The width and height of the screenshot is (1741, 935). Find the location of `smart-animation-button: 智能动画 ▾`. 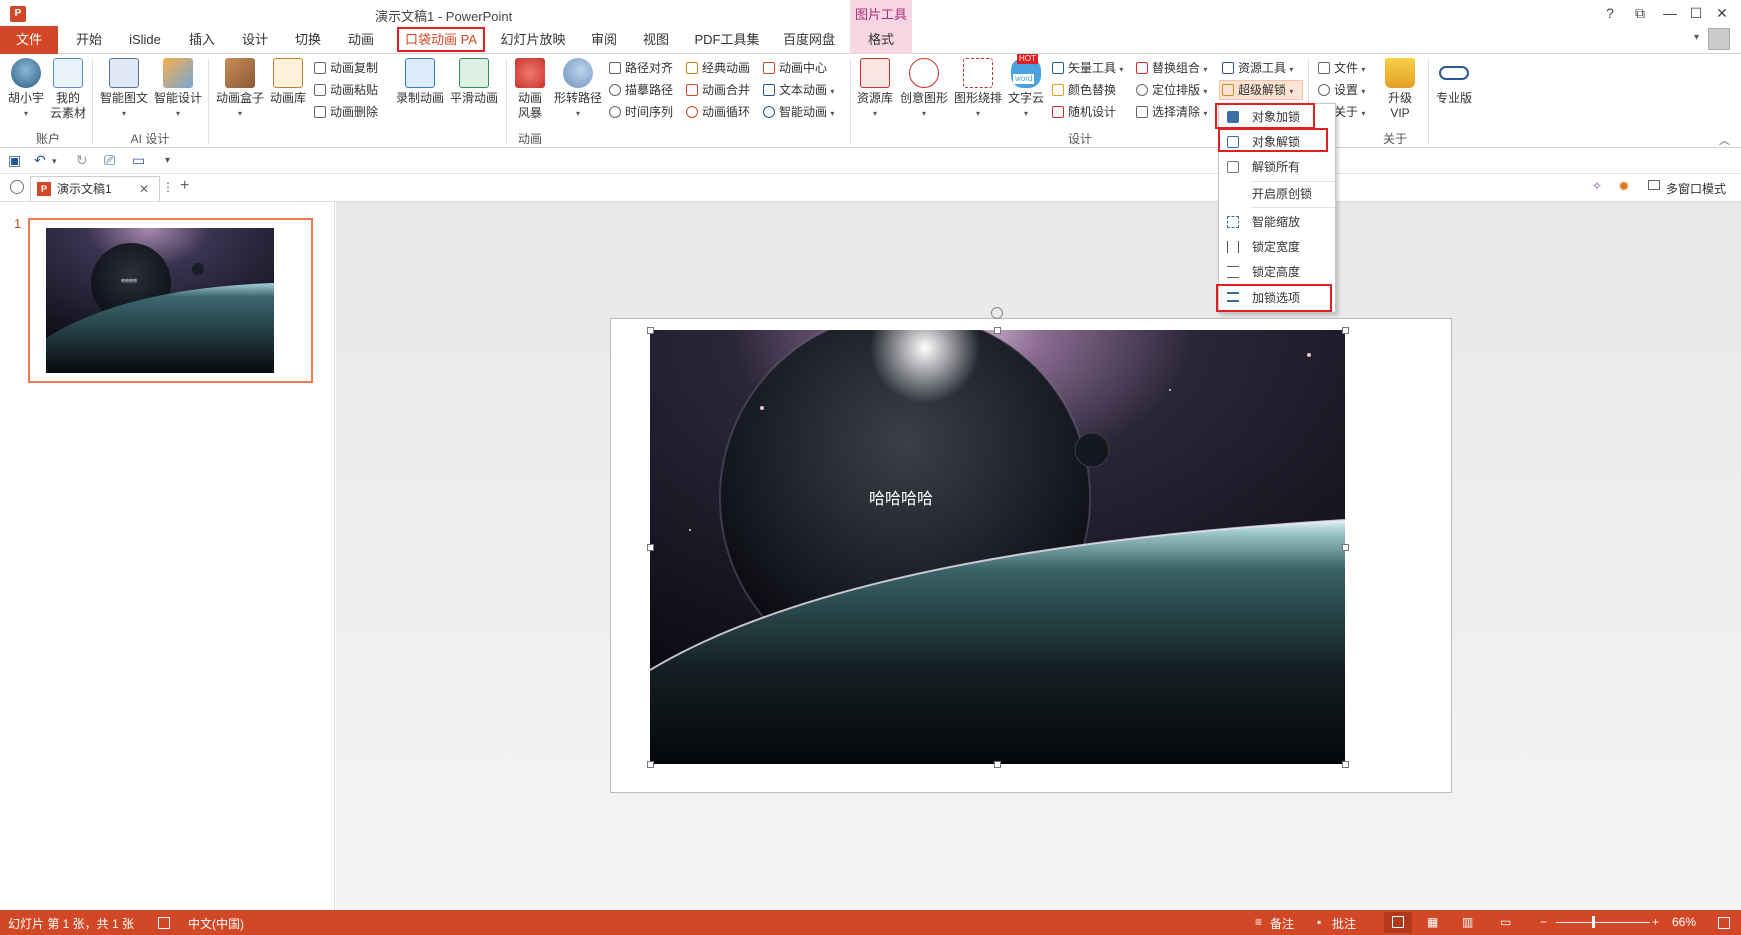

smart-animation-button: 智能动画 ▾ is located at coordinates (798, 112).